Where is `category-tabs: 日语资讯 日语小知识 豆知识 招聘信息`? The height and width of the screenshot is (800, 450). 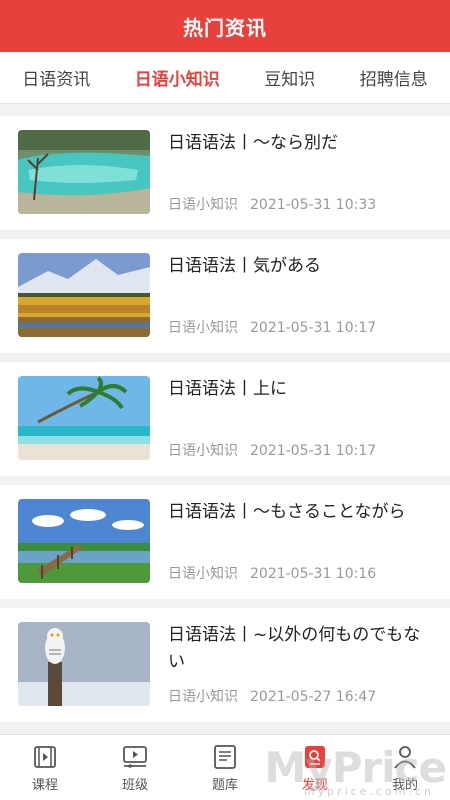 category-tabs: 日语资讯 日语小知识 豆知识 招聘信息 is located at coordinates (225, 78).